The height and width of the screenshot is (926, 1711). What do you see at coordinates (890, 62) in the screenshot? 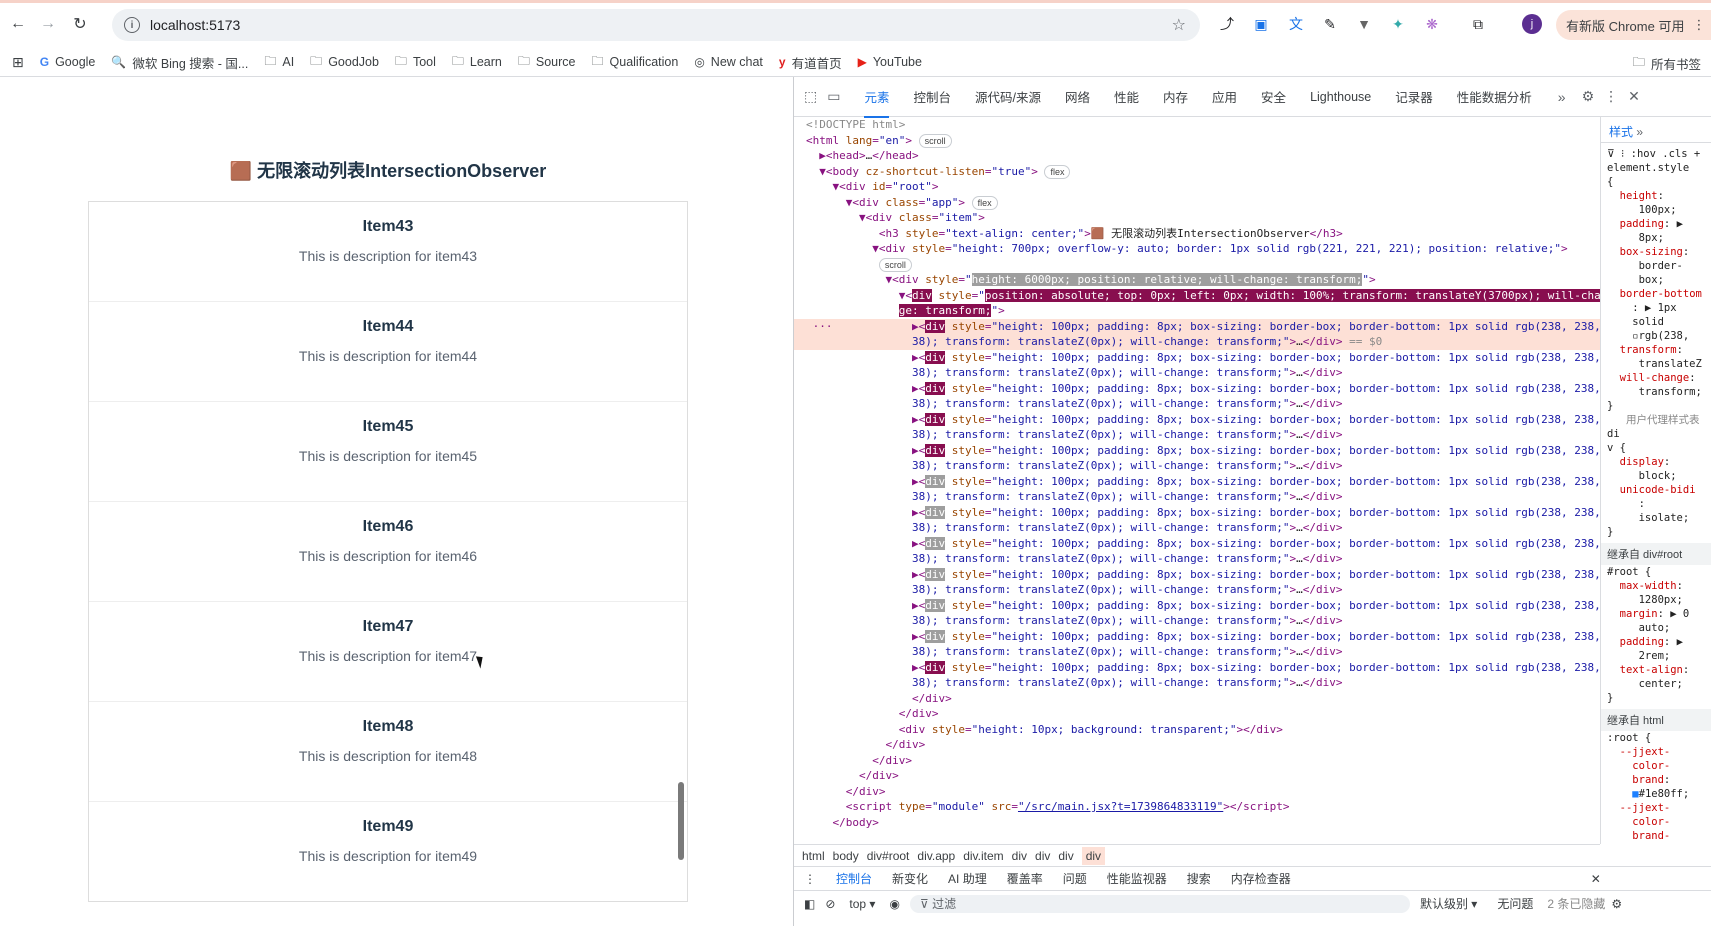
I see `bookmark-youtube: ▶ YouTube` at bounding box center [890, 62].